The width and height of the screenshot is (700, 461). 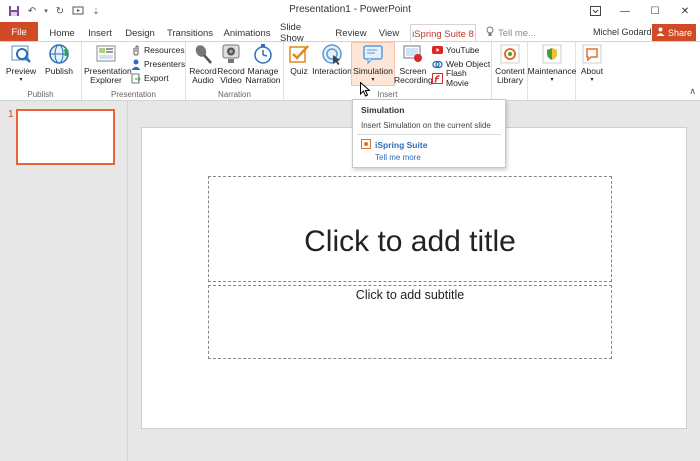 I want to click on collapse-ribbon-icon: ∧, so click(x=692, y=91).